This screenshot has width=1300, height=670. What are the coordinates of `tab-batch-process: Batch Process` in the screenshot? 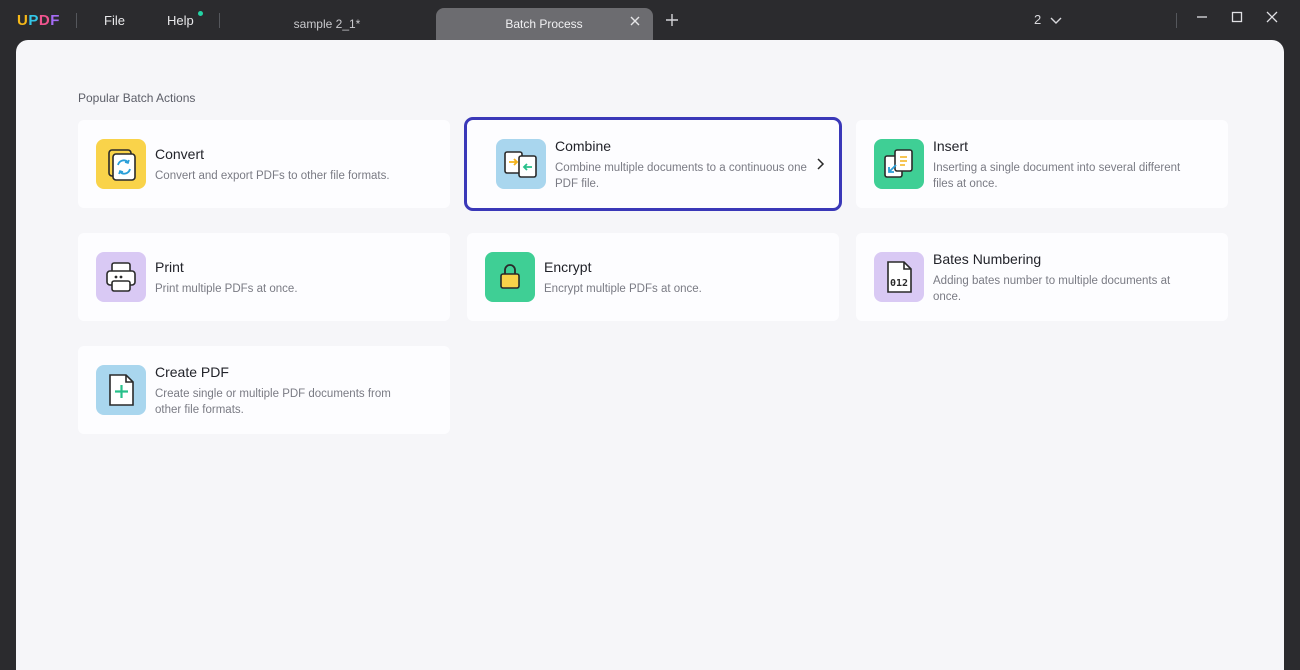 It's located at (544, 24).